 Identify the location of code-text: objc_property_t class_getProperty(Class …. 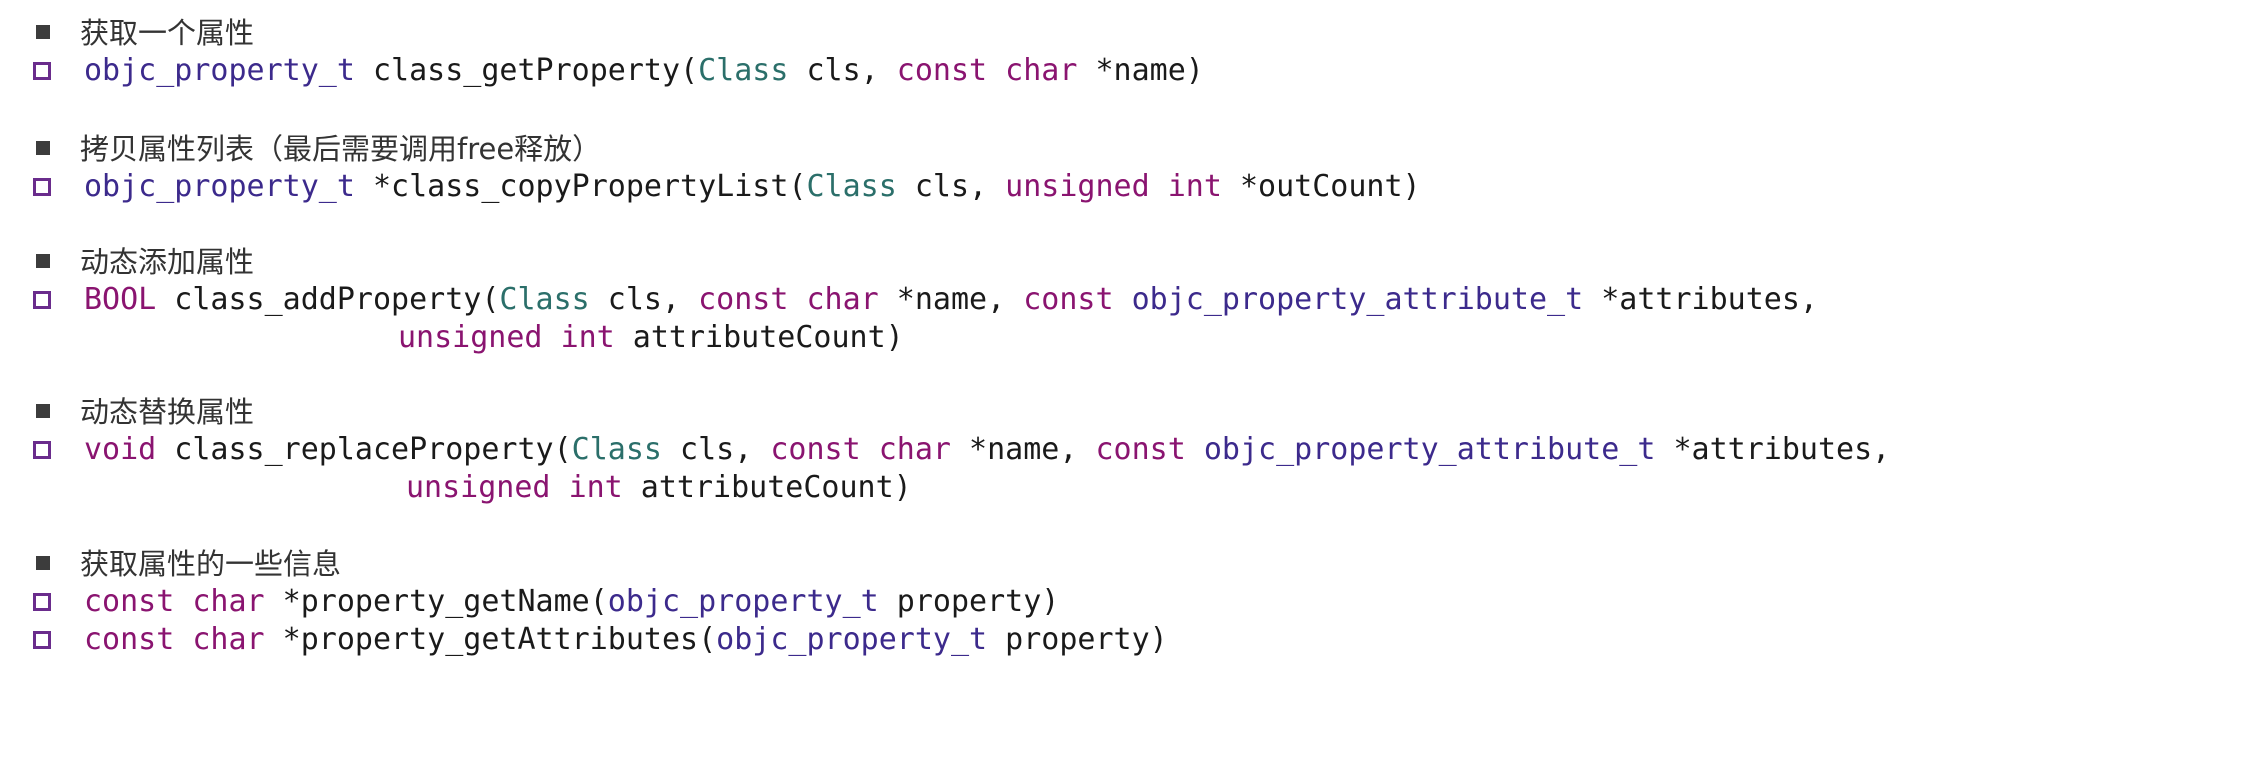
(644, 71).